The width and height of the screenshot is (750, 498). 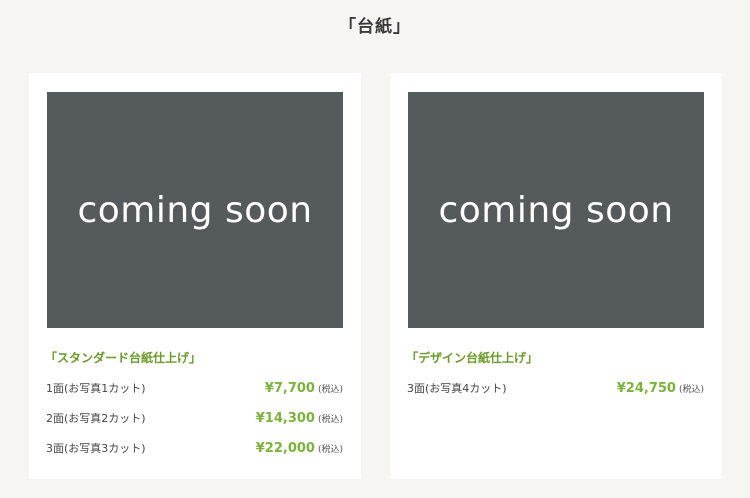 What do you see at coordinates (285, 418) in the screenshot?
I see `price-value: ¥14,300` at bounding box center [285, 418].